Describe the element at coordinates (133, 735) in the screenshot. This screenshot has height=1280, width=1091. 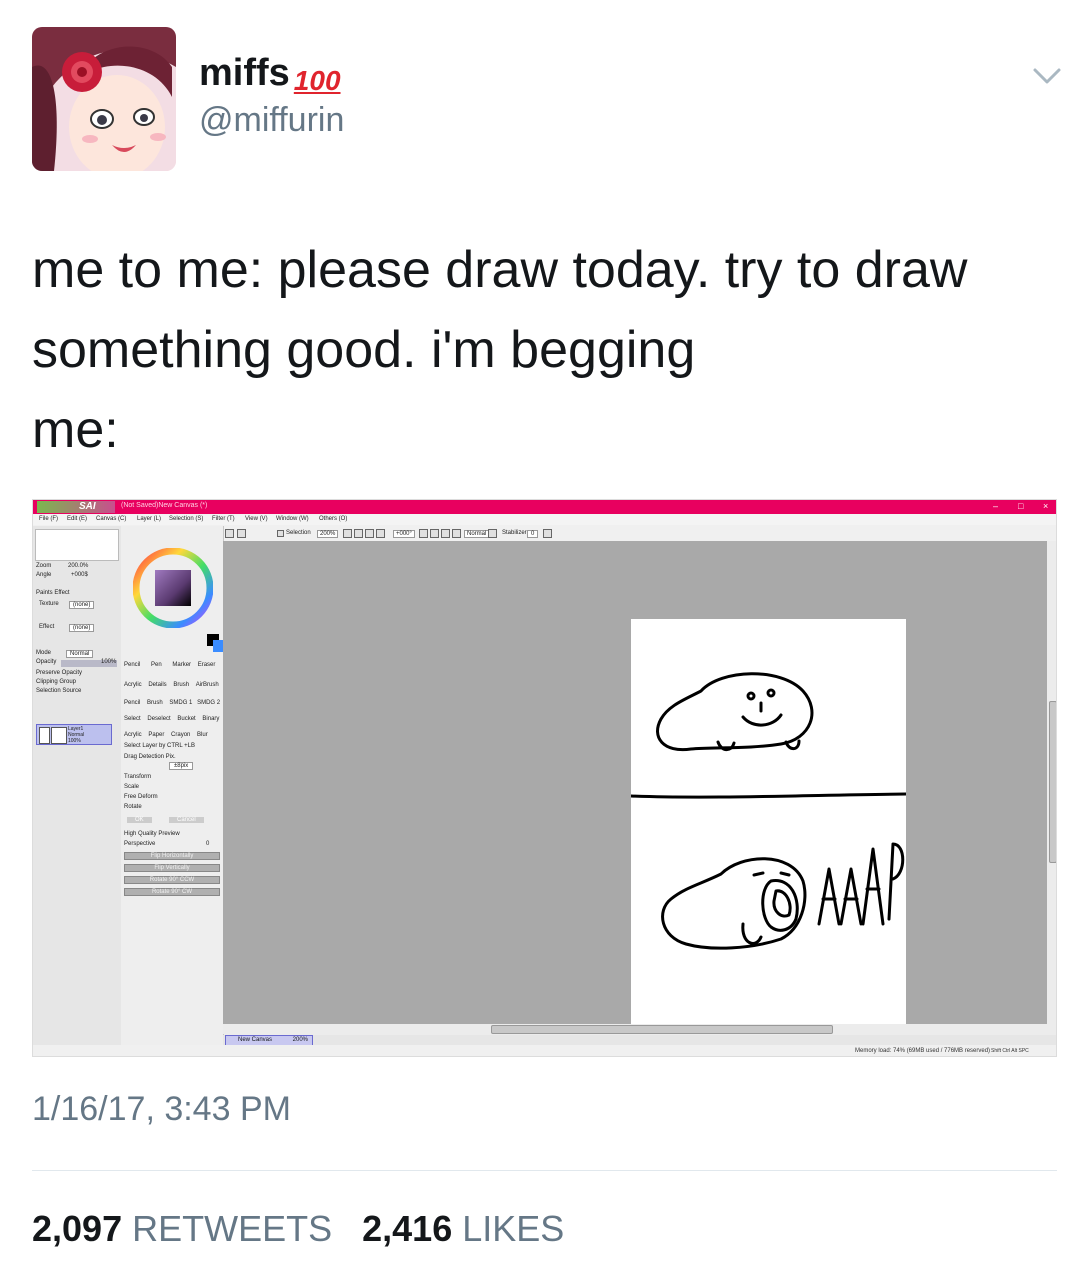
I see `tool-acrylic-2: Acrylic` at that location.